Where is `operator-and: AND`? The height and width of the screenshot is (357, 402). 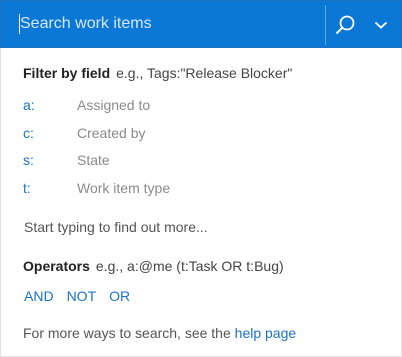 operator-and: AND is located at coordinates (39, 296).